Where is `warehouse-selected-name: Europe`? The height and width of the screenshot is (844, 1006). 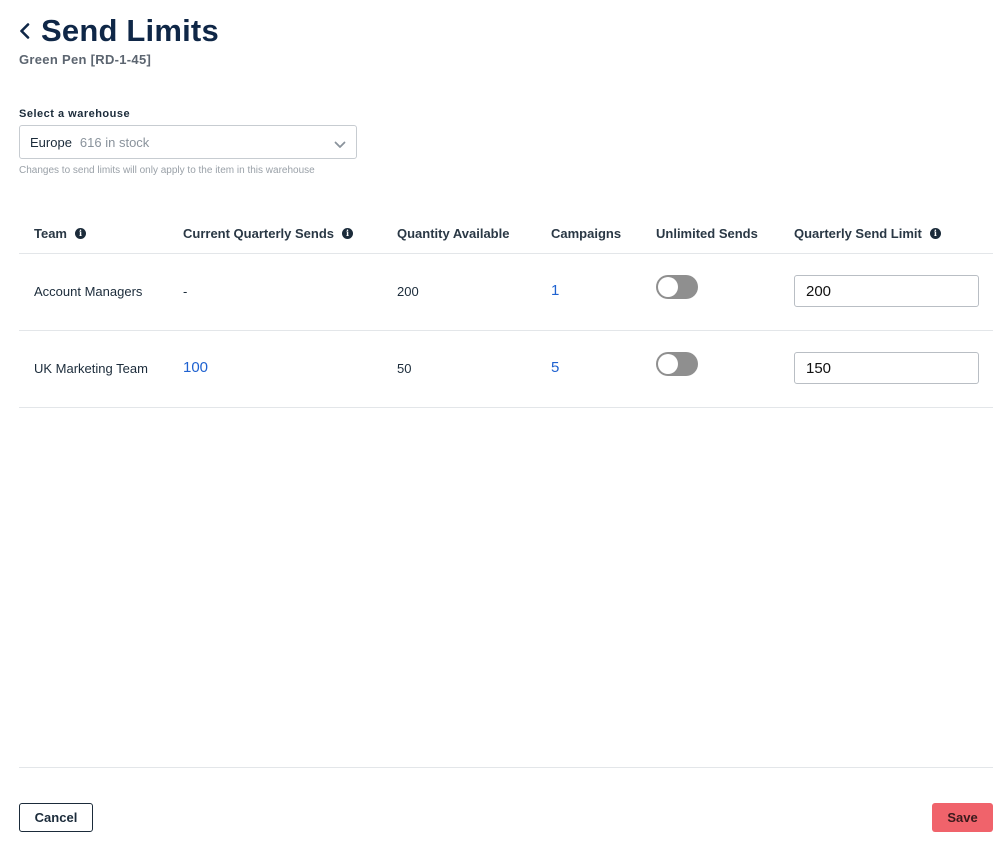 warehouse-selected-name: Europe is located at coordinates (51, 142).